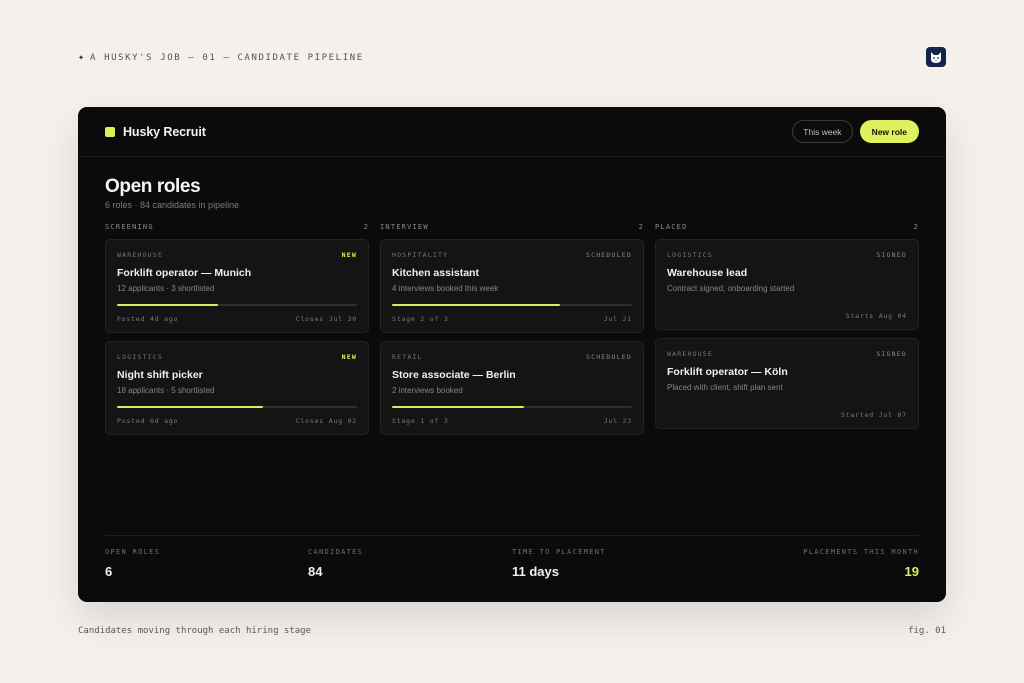 The image size is (1024, 683). What do you see at coordinates (237, 228) in the screenshot?
I see `column-header: SCREENING 2` at bounding box center [237, 228].